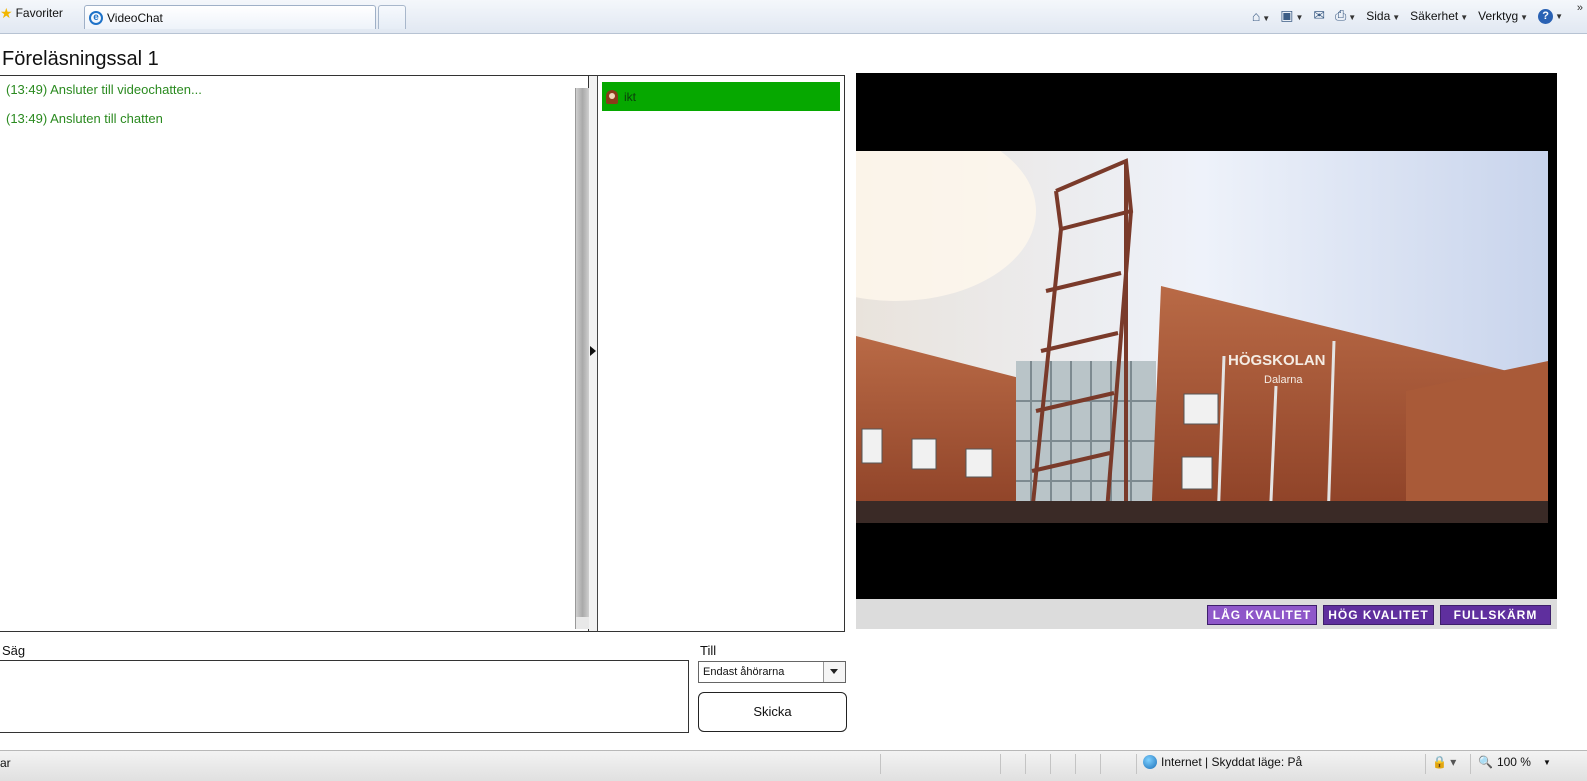 The width and height of the screenshot is (1587, 781). Describe the element at coordinates (1495, 615) in the screenshot. I see `fullscreen-button: FULLSKÄRM` at that location.